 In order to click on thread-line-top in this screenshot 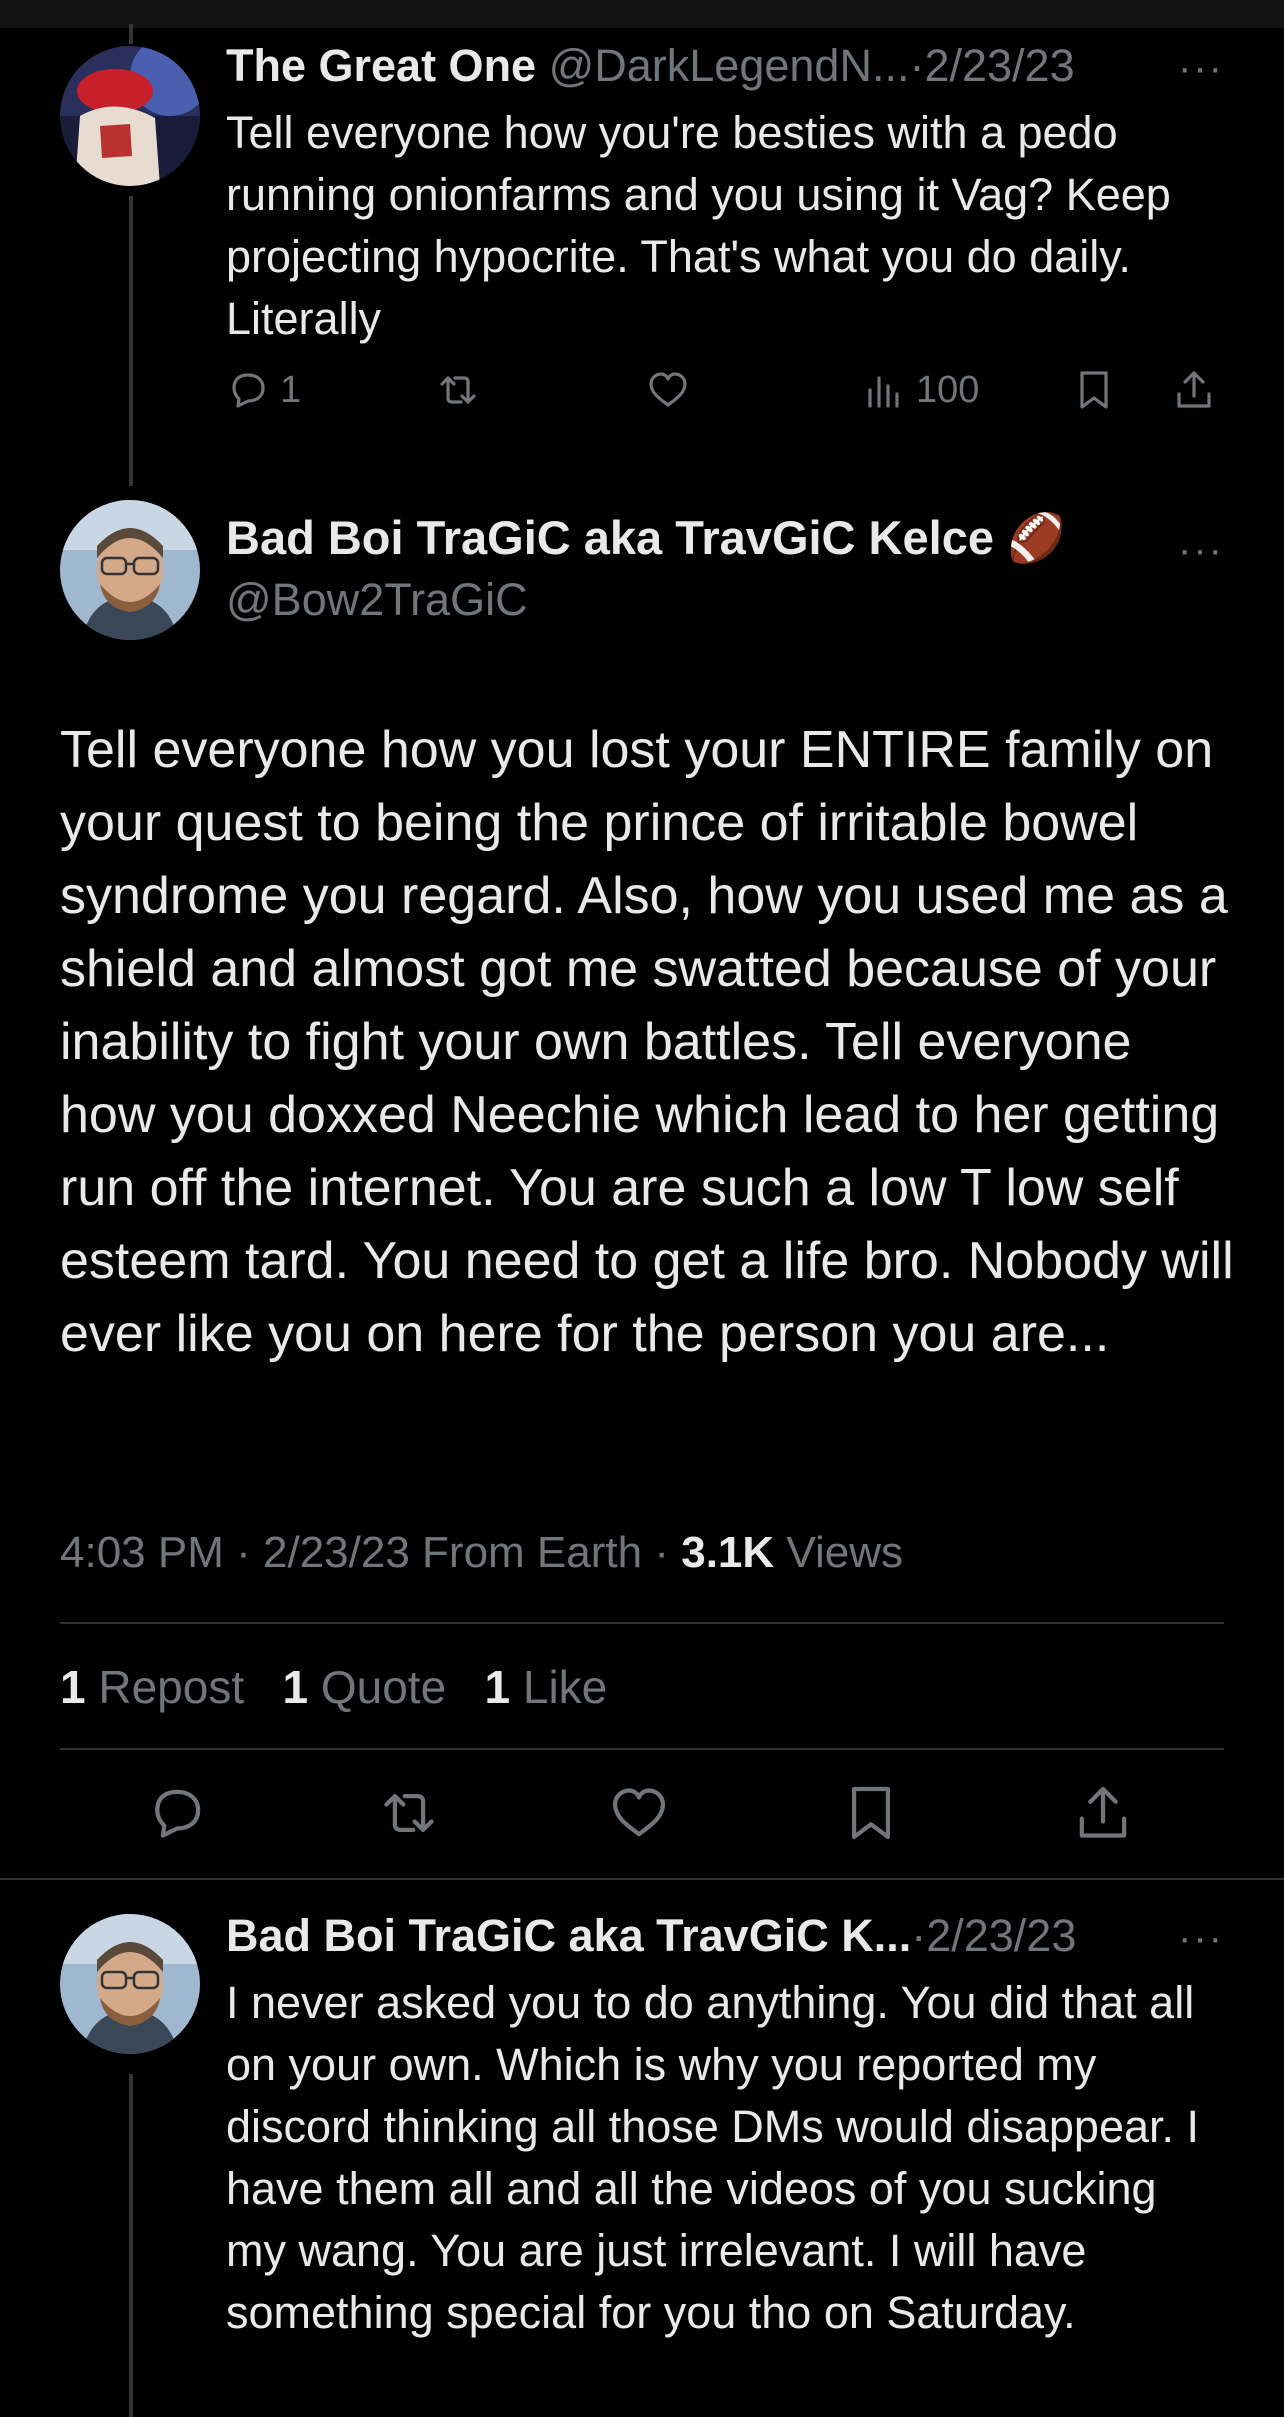, I will do `click(131, 34)`.